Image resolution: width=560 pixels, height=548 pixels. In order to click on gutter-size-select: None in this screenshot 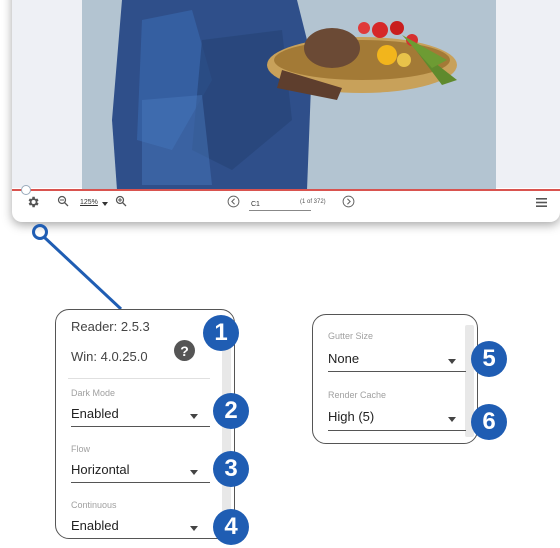, I will do `click(343, 358)`.